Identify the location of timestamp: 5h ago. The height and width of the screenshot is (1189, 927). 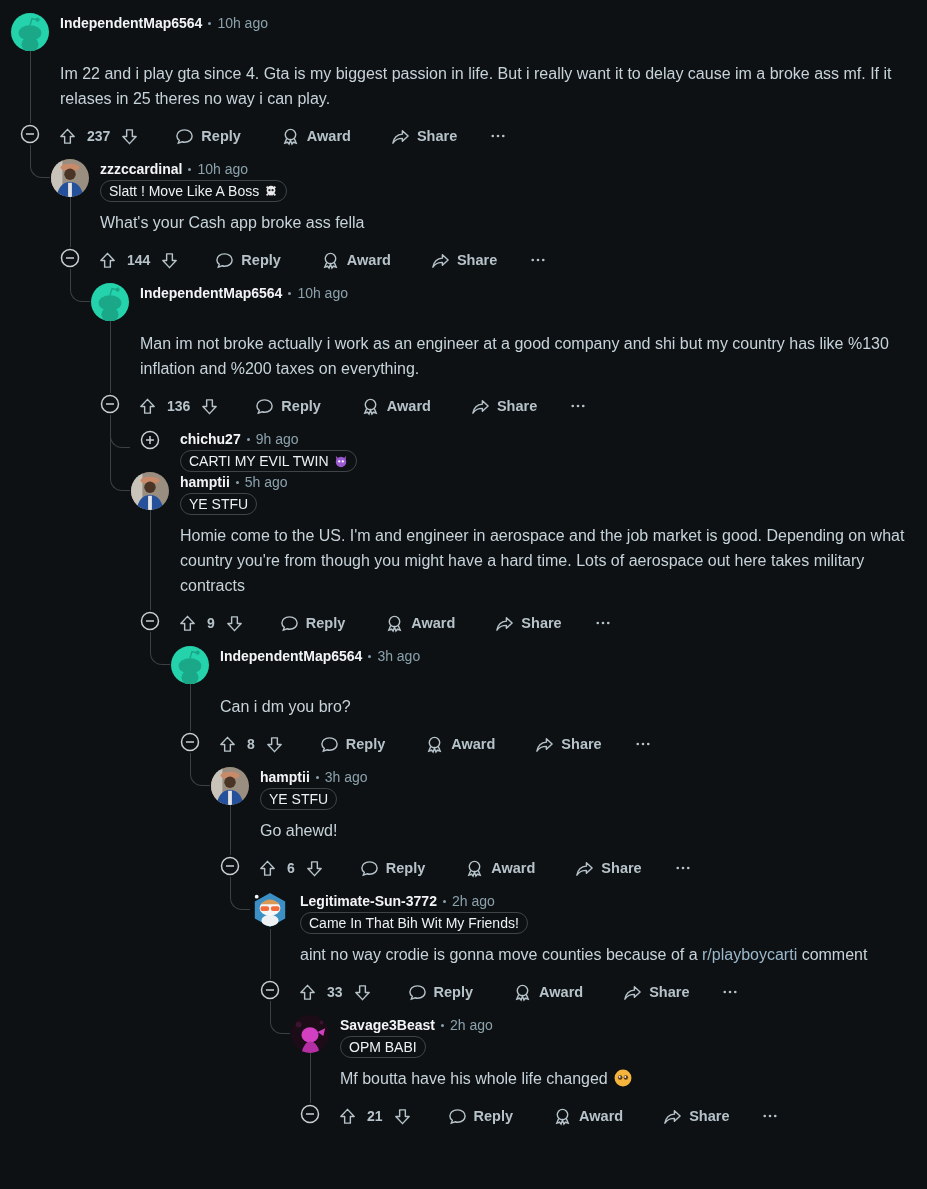
(266, 482).